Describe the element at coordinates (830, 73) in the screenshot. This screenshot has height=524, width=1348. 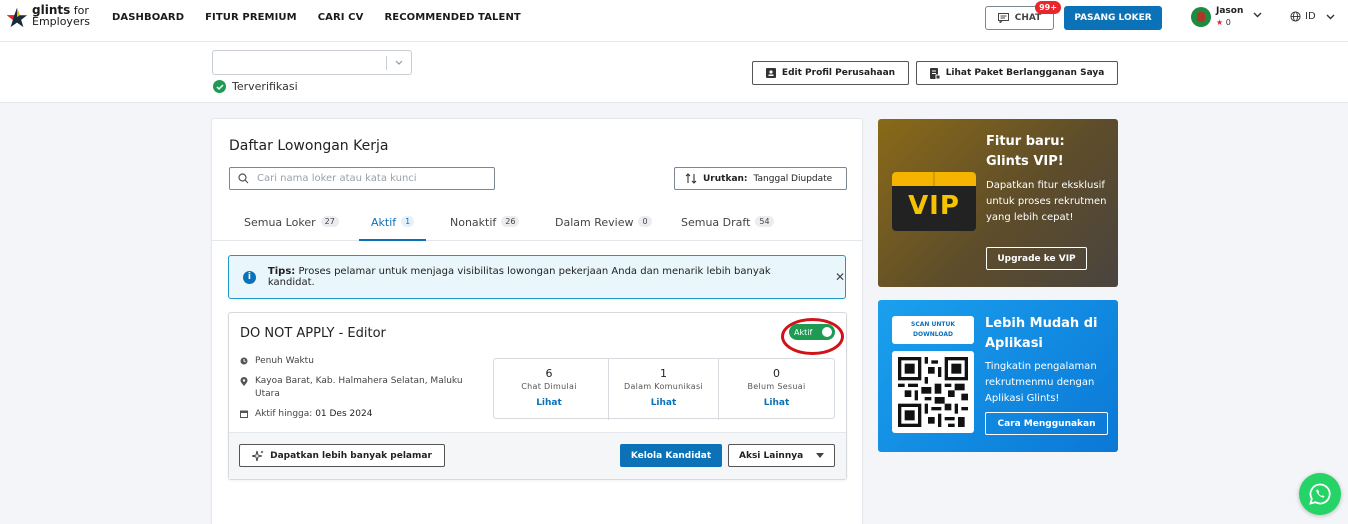
I see `edit-profile-button: Edit Profil Perusahaan` at that location.